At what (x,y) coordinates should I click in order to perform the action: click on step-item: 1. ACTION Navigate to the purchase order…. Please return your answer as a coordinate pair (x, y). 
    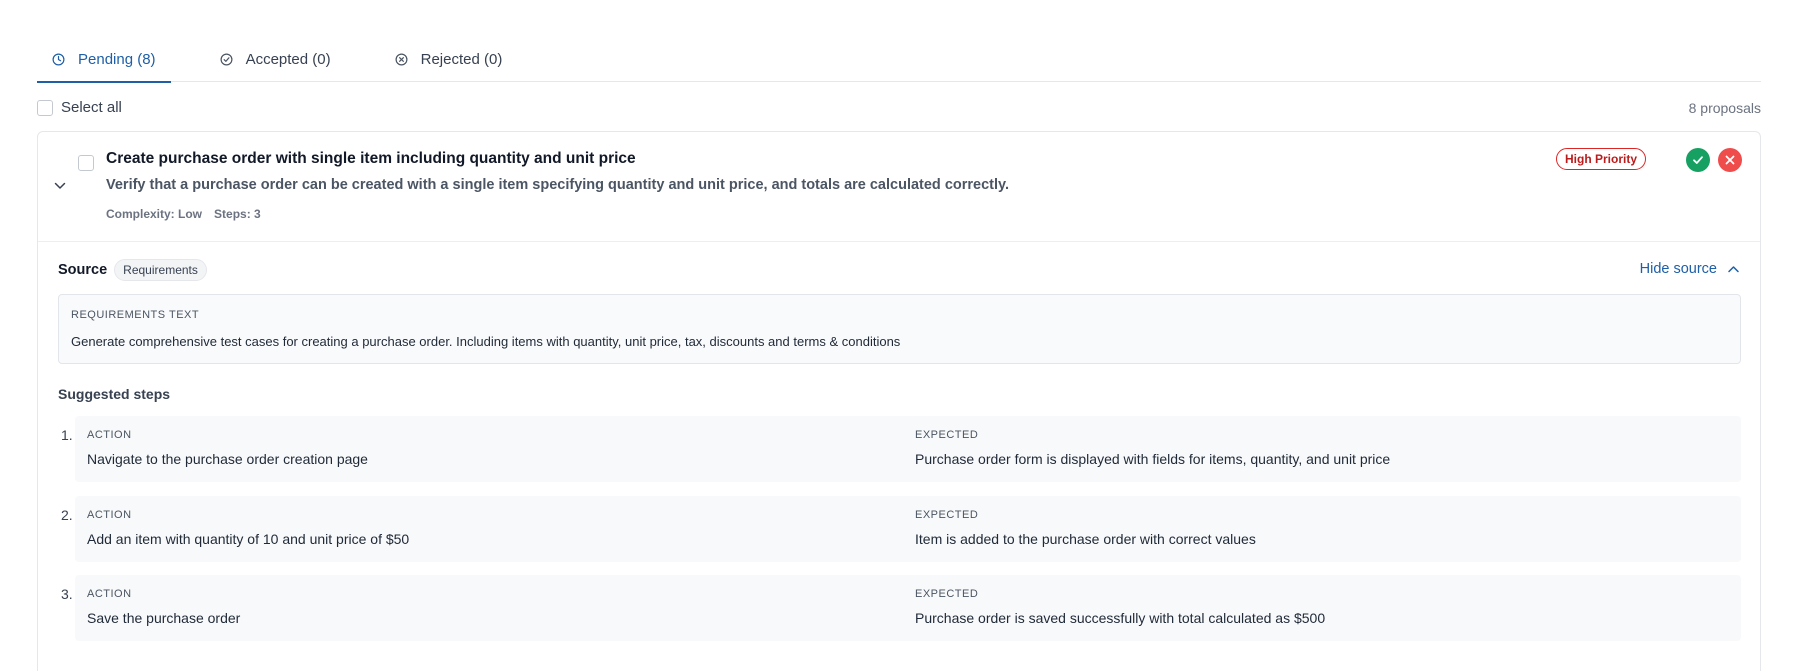
    Looking at the image, I should click on (899, 449).